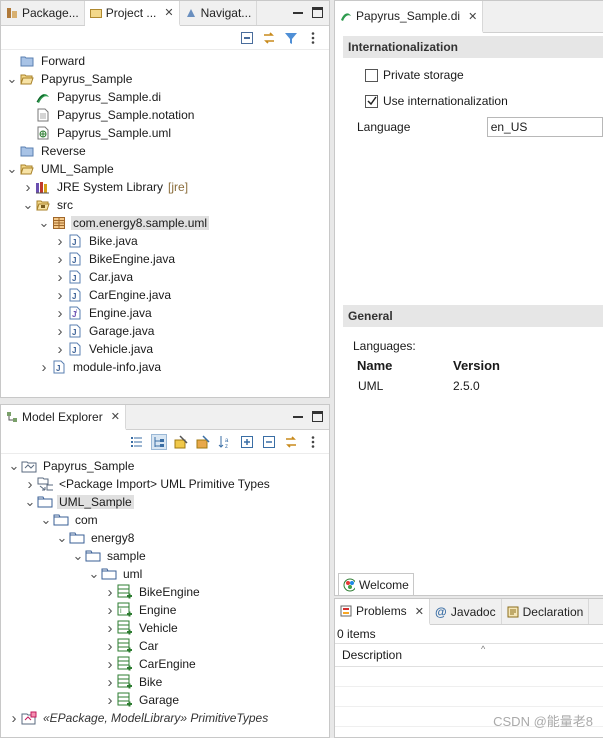  What do you see at coordinates (159, 441) in the screenshot?
I see `tree-view-icon` at bounding box center [159, 441].